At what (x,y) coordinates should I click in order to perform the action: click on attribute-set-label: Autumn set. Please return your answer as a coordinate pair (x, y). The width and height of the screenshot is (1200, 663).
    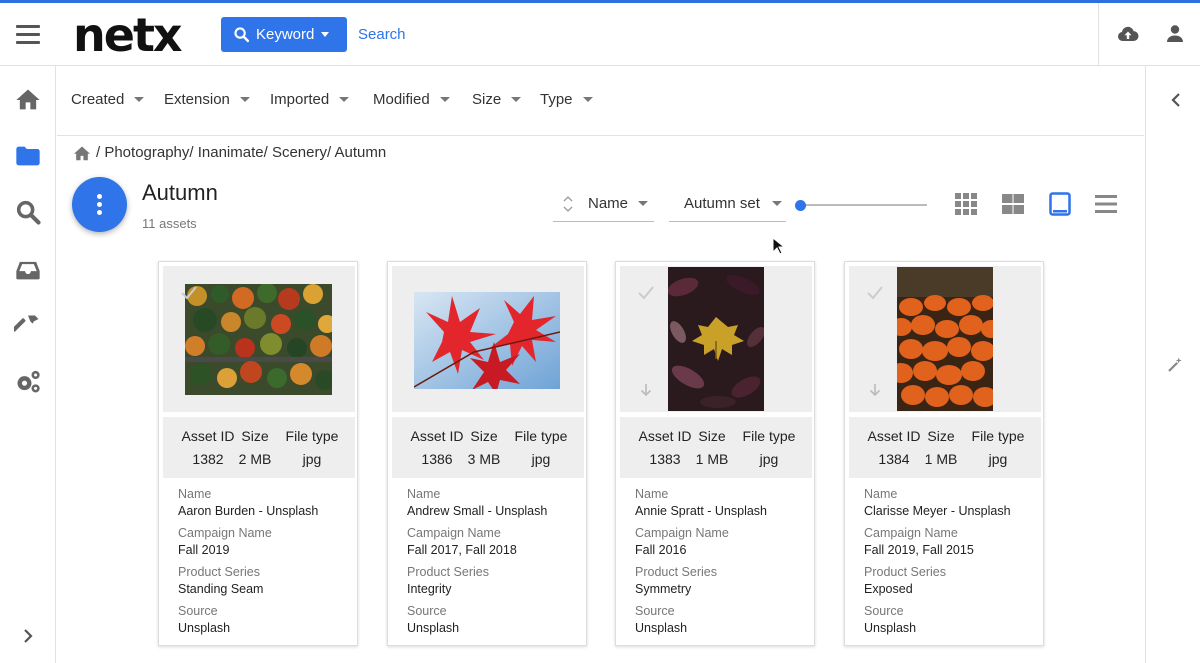
    Looking at the image, I should click on (722, 203).